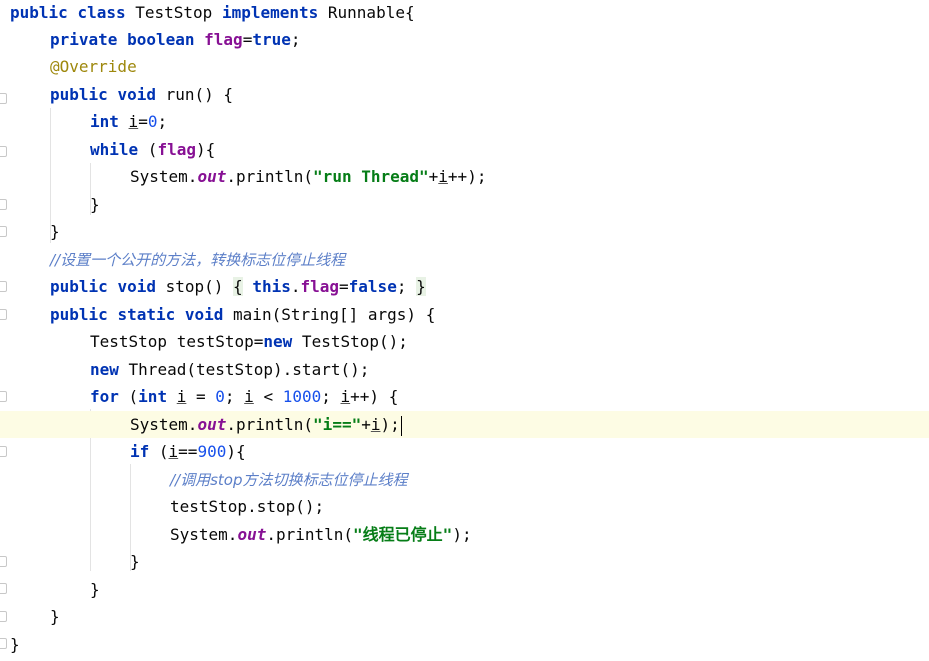 The width and height of the screenshot is (929, 661). I want to click on code-line: private boolean flag=true;, so click(464, 39).